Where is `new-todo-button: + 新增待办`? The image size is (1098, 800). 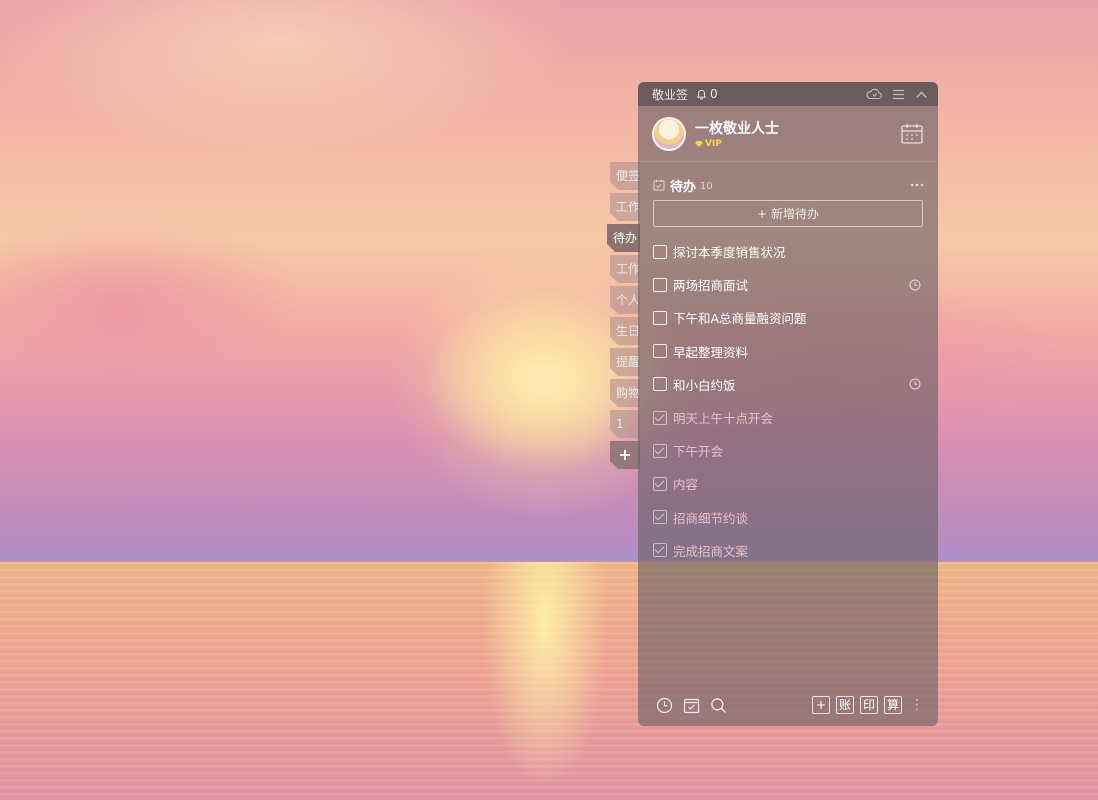 new-todo-button: + 新增待办 is located at coordinates (788, 213).